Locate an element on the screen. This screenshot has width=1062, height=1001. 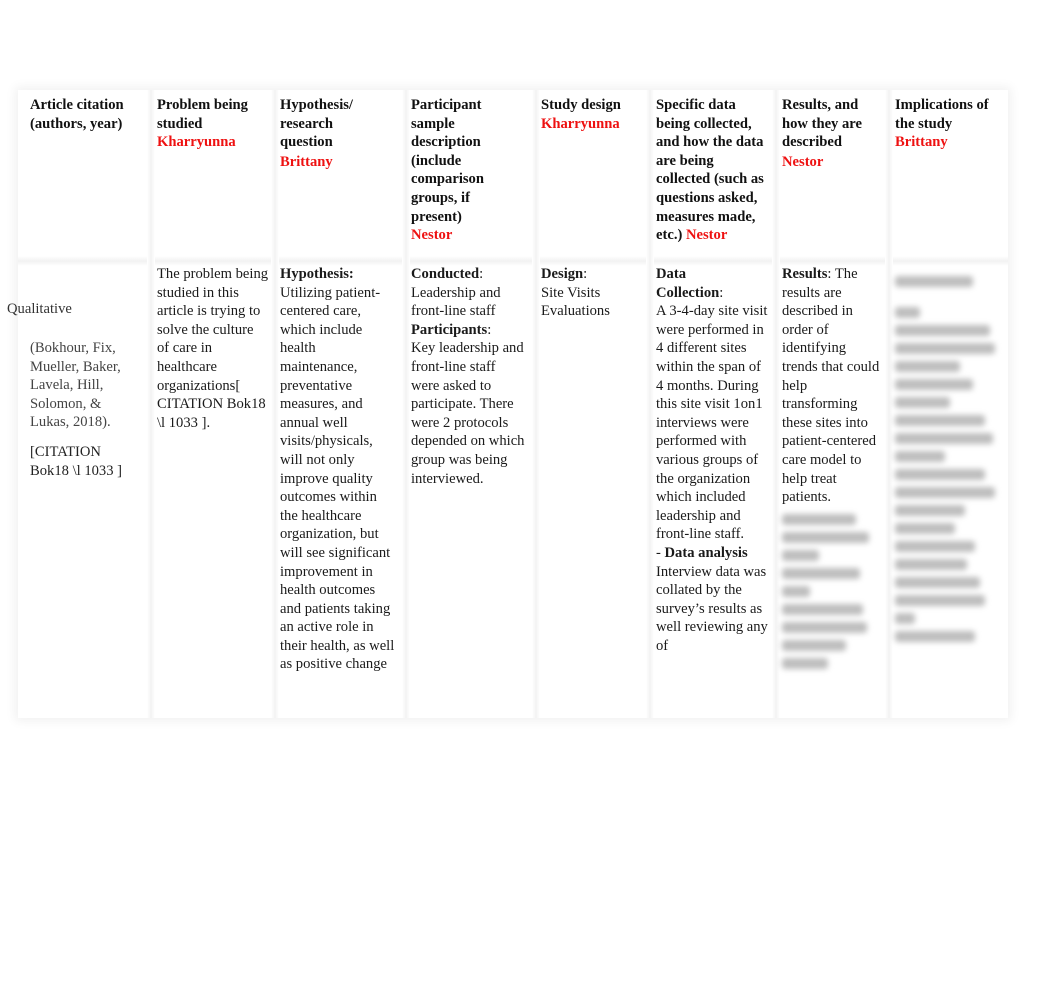
header-title: Problem being studied is located at coordinates (202, 114).